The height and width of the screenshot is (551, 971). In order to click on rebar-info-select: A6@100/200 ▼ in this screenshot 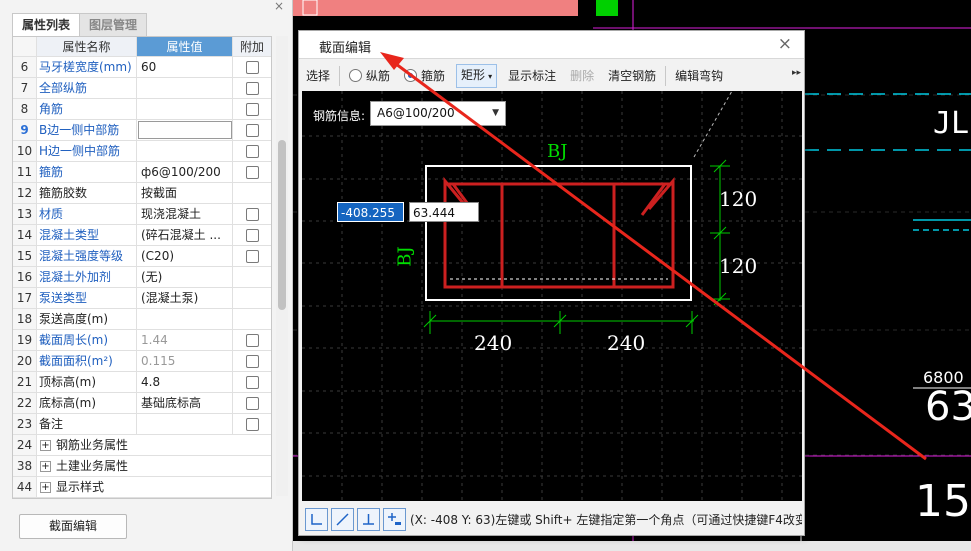, I will do `click(438, 113)`.